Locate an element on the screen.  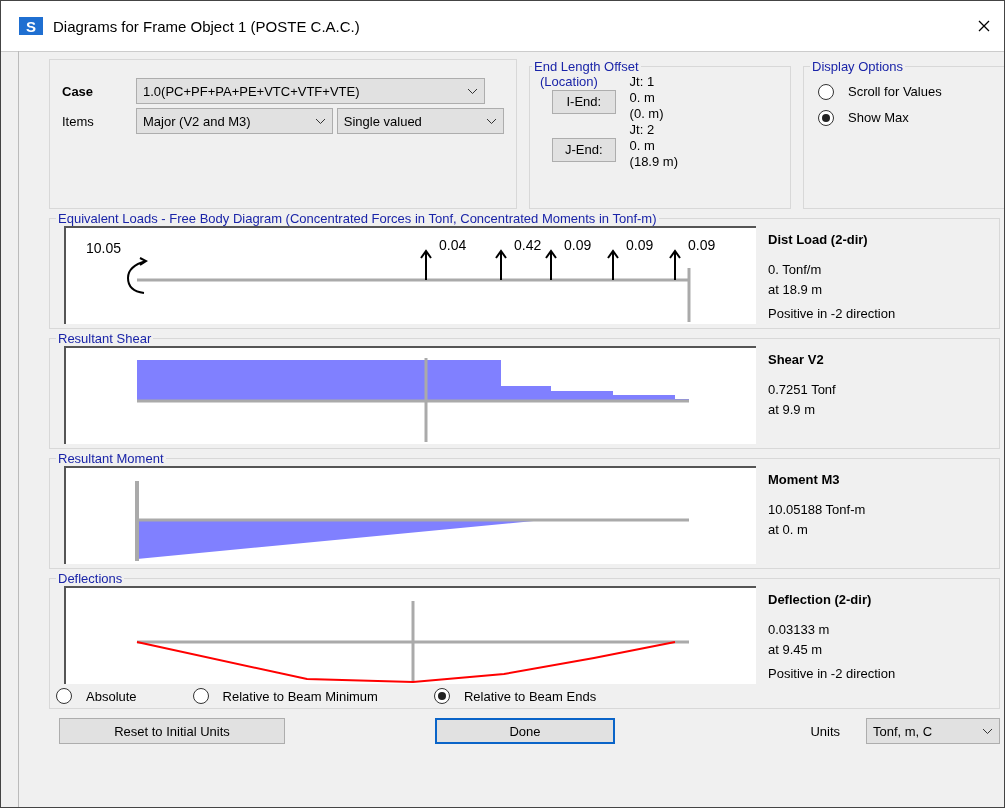
close-icon is located at coordinates (984, 26).